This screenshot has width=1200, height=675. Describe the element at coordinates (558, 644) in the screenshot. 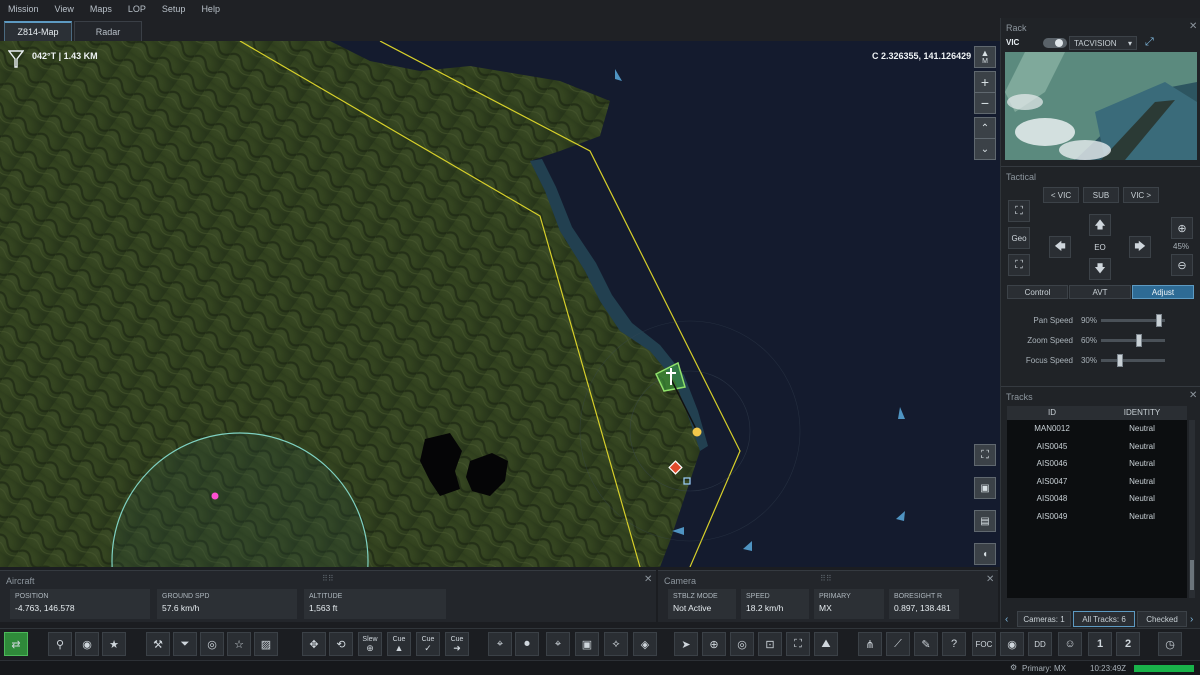

I see `snap-target-button: ⌖` at that location.